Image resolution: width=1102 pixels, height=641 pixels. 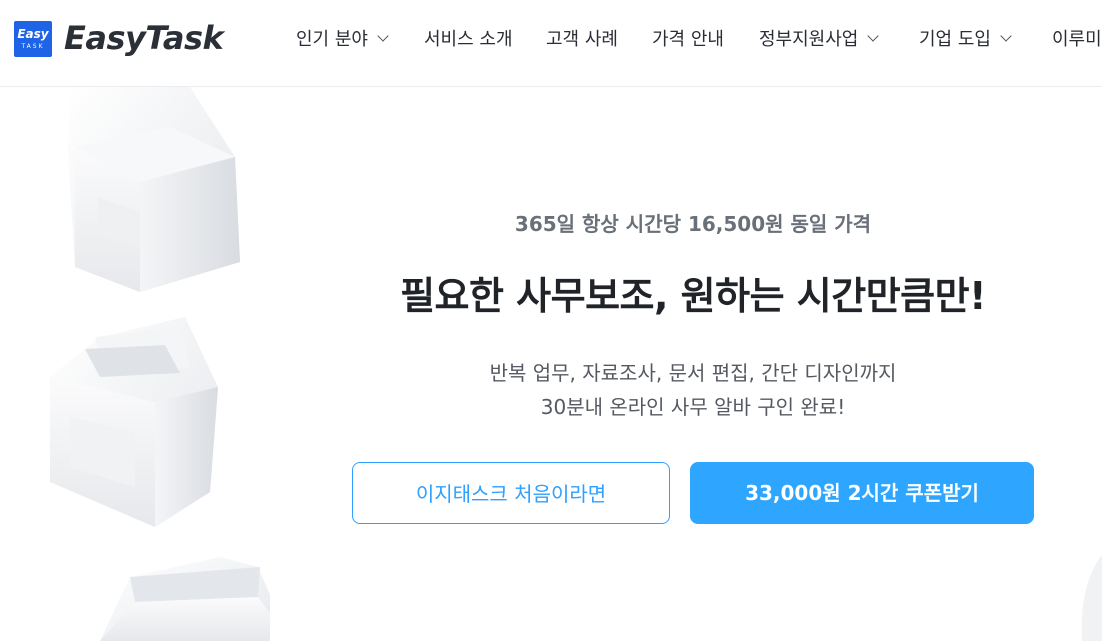 I want to click on nav-item-enterprise: 기업 도입, so click(x=965, y=40).